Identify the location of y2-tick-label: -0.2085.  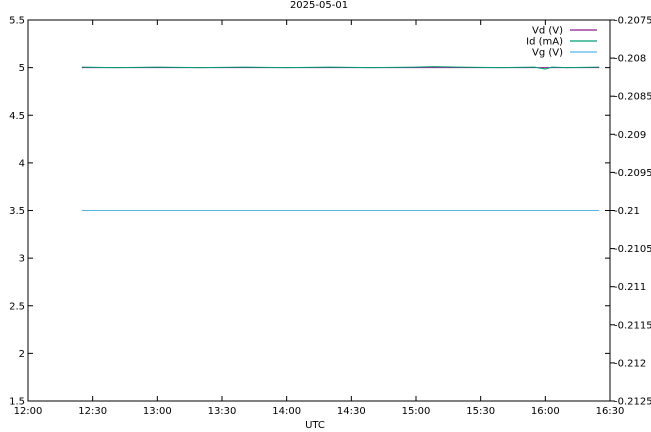
(632, 97).